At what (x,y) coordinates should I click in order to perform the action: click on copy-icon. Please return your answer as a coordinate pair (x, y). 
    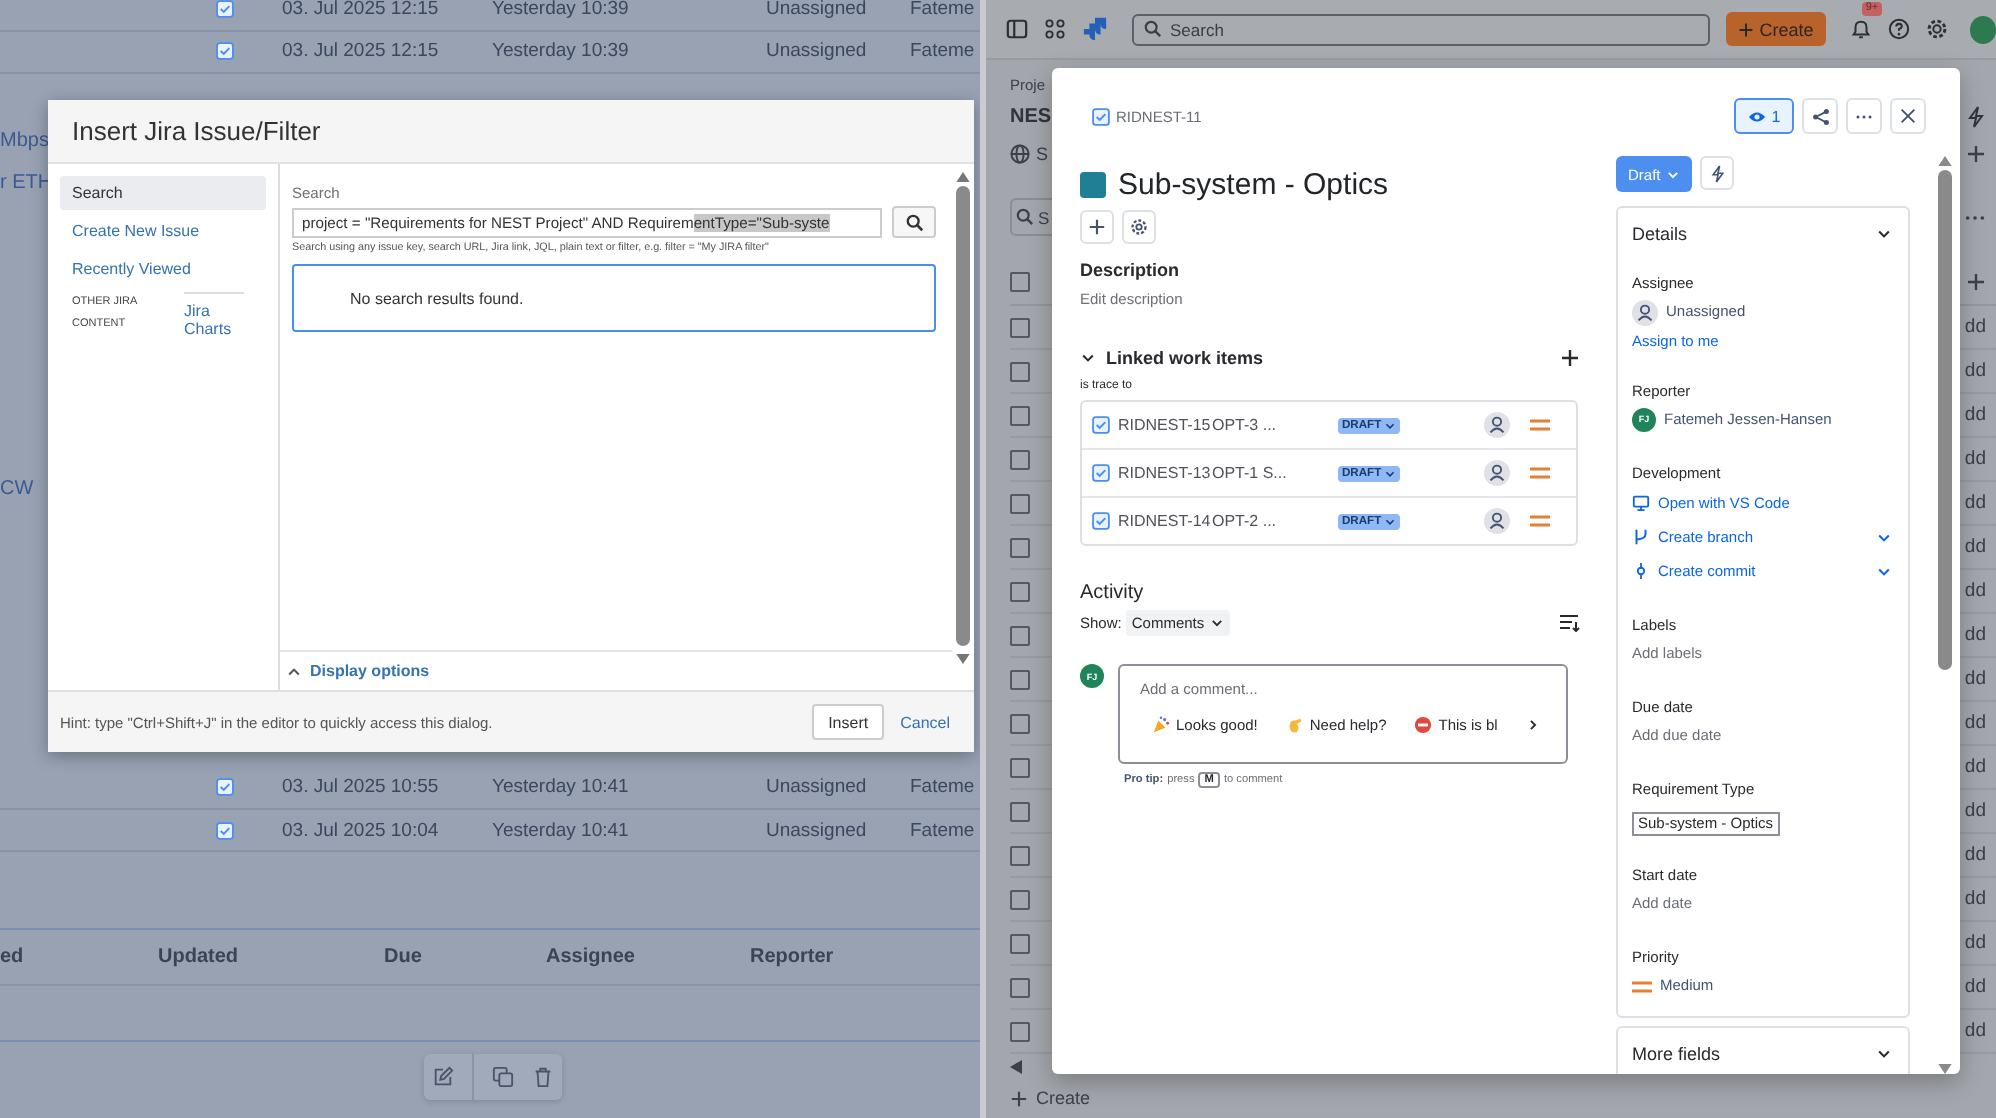
    Looking at the image, I should click on (502, 1077).